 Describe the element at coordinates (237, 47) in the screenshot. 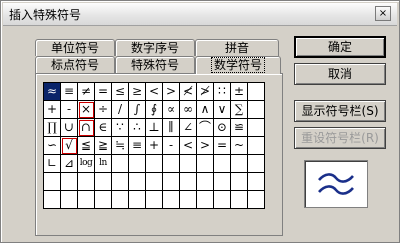

I see `tab-pinyin: 拼音` at that location.